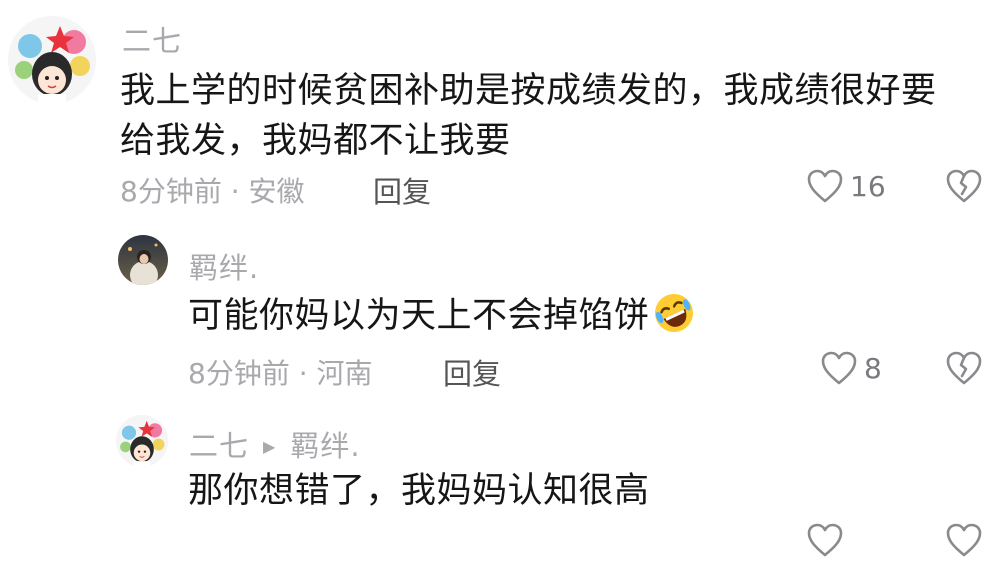 Image resolution: width=1008 pixels, height=562 pixels. What do you see at coordinates (315, 141) in the screenshot?
I see `comment-text-line: 给我发，我妈都不让我要` at bounding box center [315, 141].